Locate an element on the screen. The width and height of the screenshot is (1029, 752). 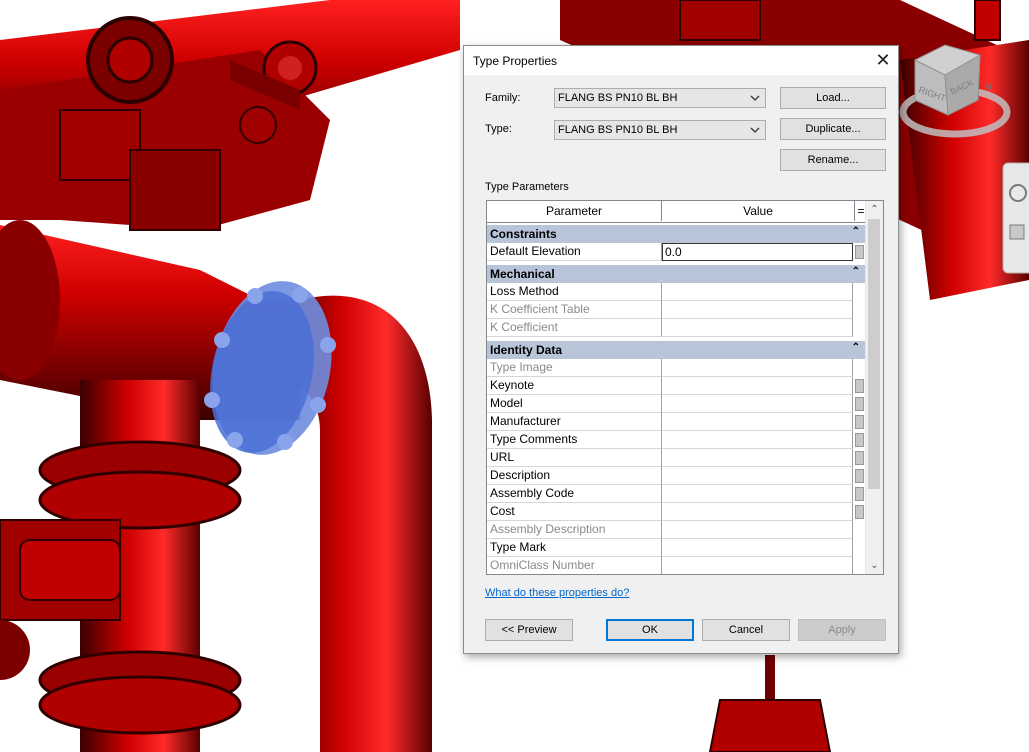
type-parameters-label: Type Parameters is located at coordinates (527, 187).